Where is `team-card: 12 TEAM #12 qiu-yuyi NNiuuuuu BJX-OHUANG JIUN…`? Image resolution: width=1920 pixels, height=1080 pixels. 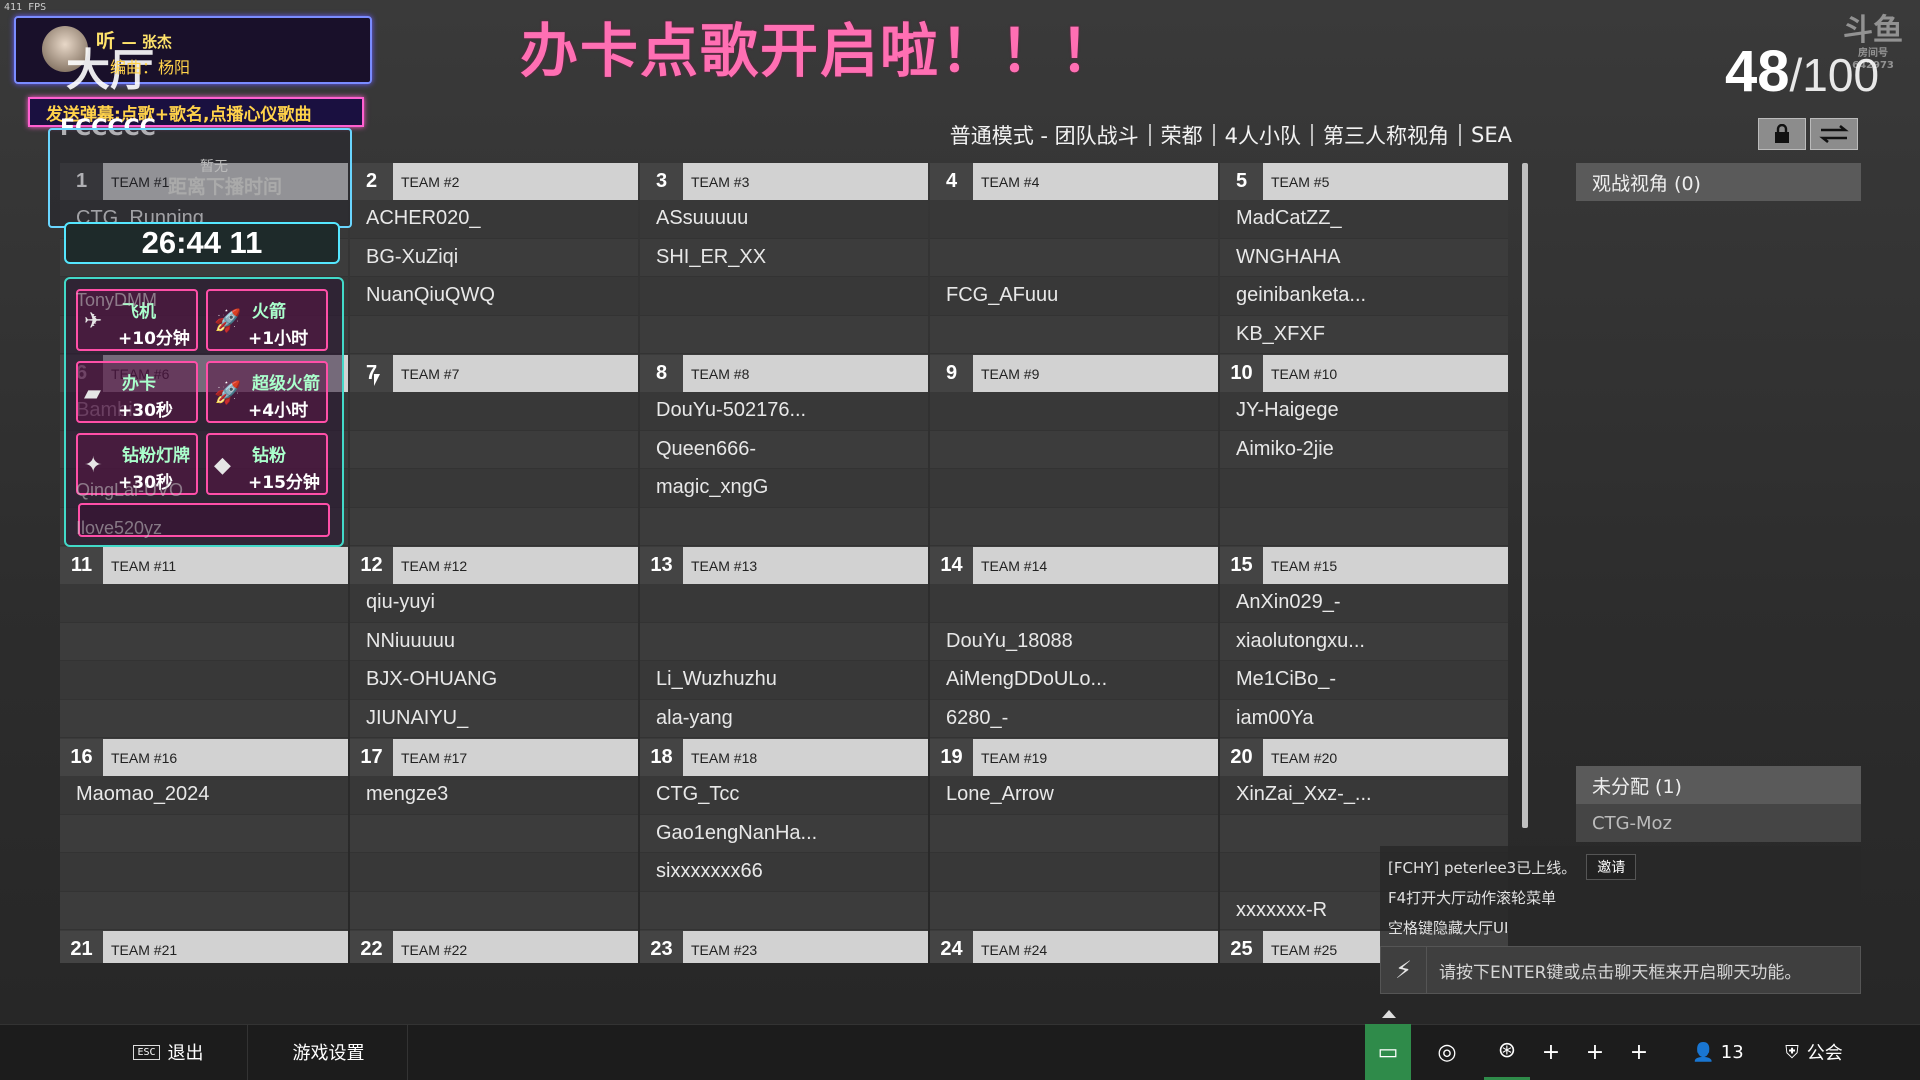 team-card: 12 TEAM #12 qiu-yuyi NNiuuuuu BJX-OHUANG JIUN… is located at coordinates (494, 643).